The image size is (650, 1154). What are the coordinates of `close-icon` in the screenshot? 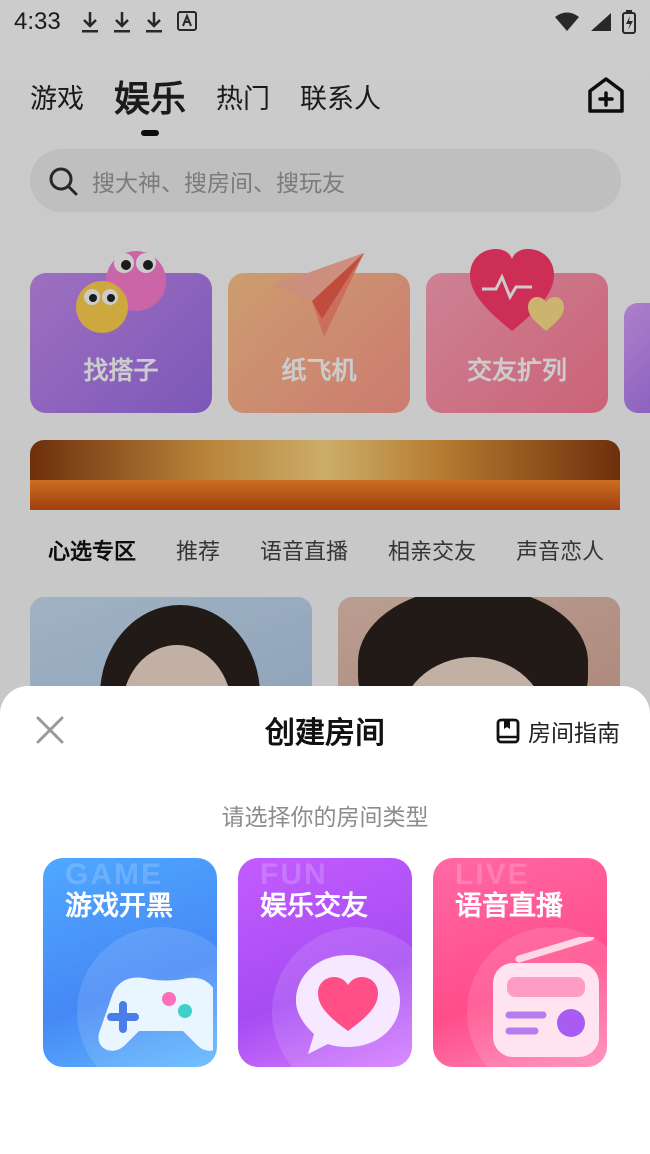 It's located at (50, 730).